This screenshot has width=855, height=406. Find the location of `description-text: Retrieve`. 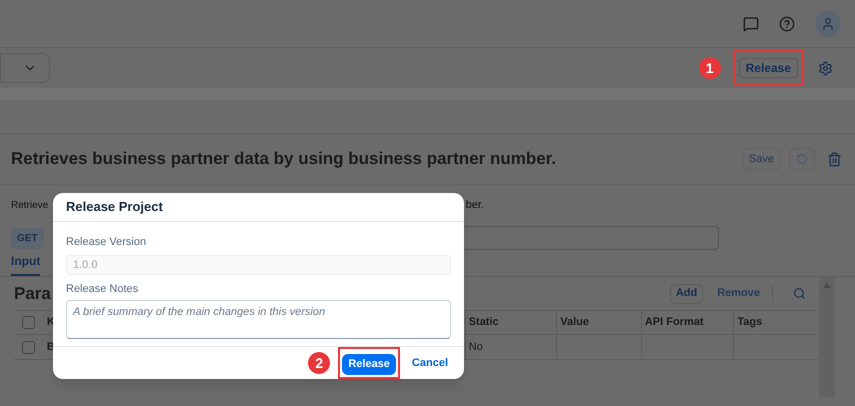

description-text: Retrieve is located at coordinates (29, 205).